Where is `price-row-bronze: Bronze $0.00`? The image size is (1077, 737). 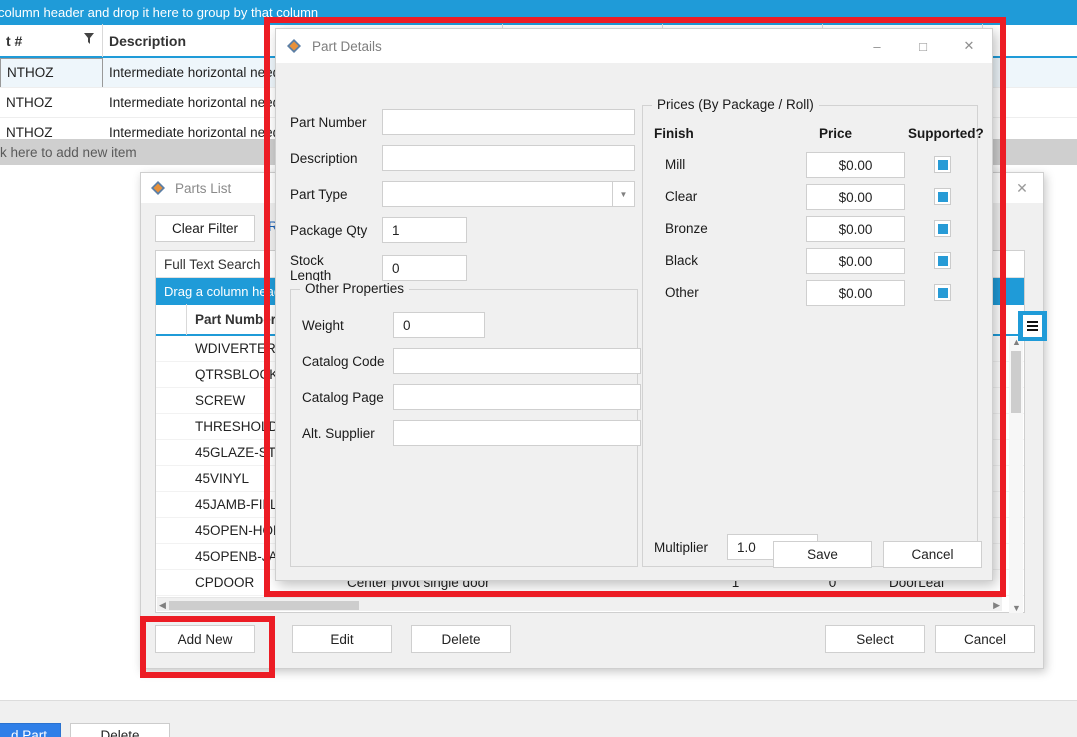
price-row-bronze: Bronze $0.00 is located at coordinates (810, 230).